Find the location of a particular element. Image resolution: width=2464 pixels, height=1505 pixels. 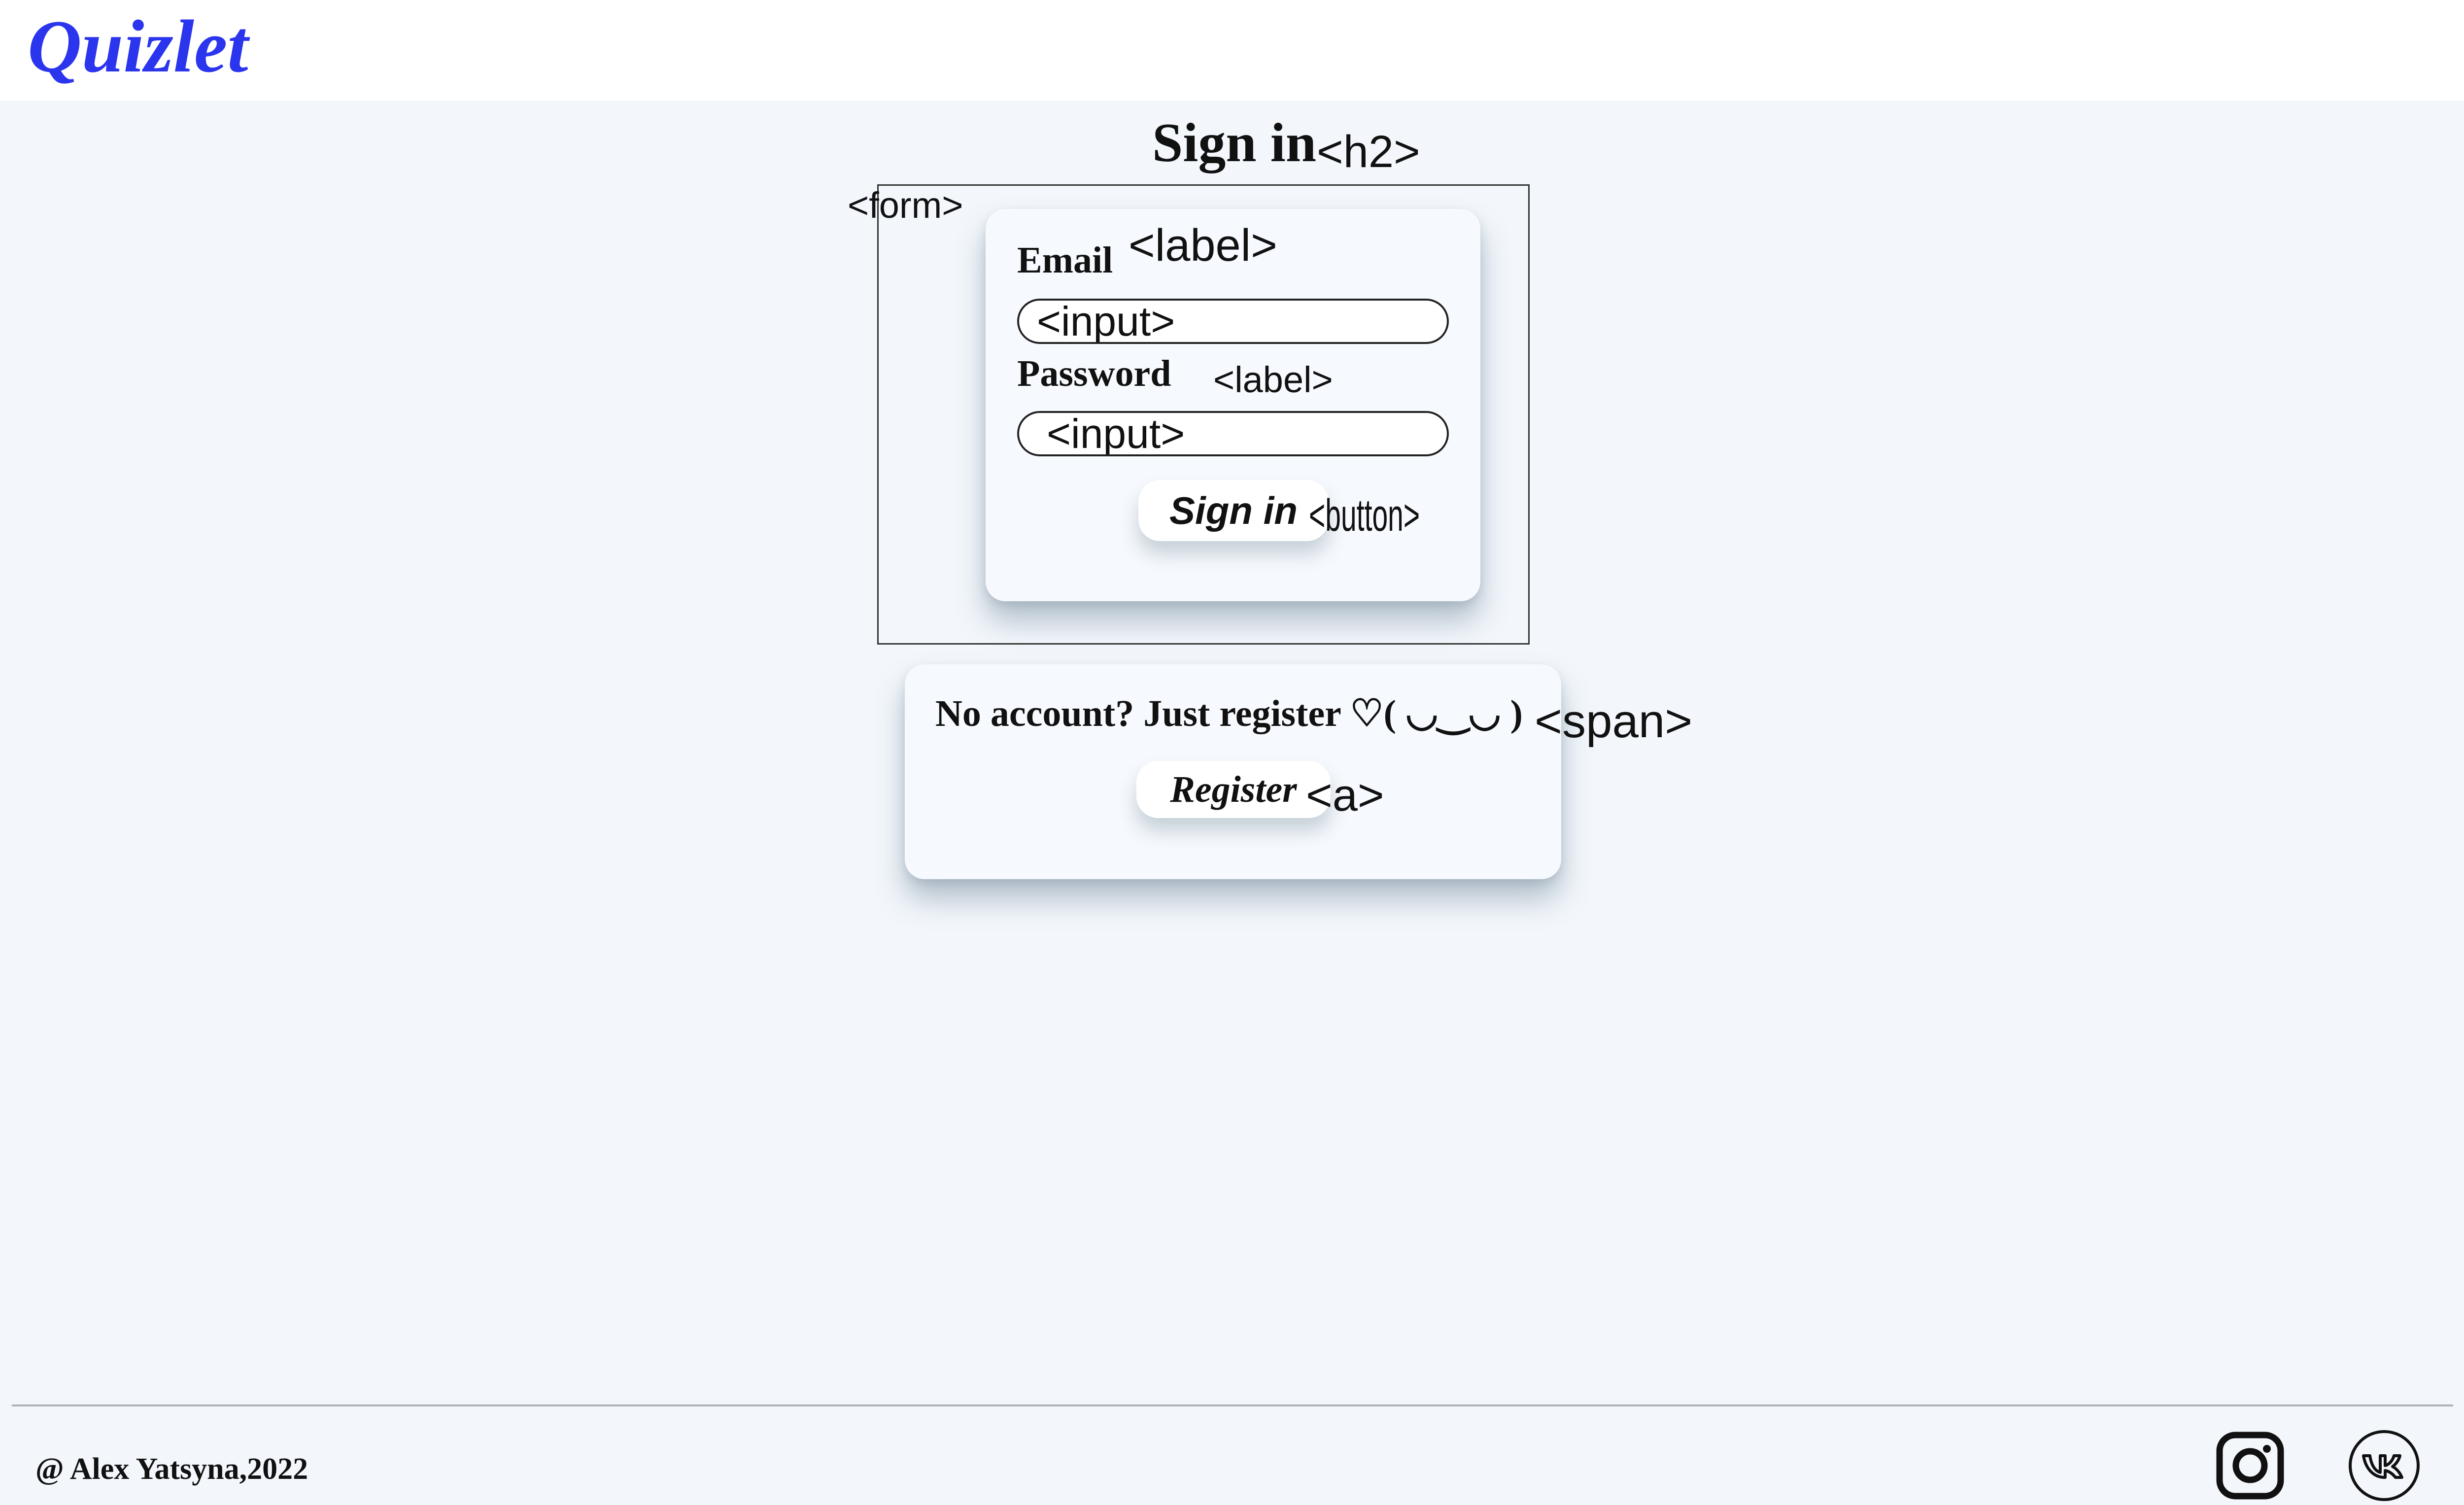

register-prompt: No account? Just register ♡( ◡‿◡ ) is located at coordinates (1229, 713).